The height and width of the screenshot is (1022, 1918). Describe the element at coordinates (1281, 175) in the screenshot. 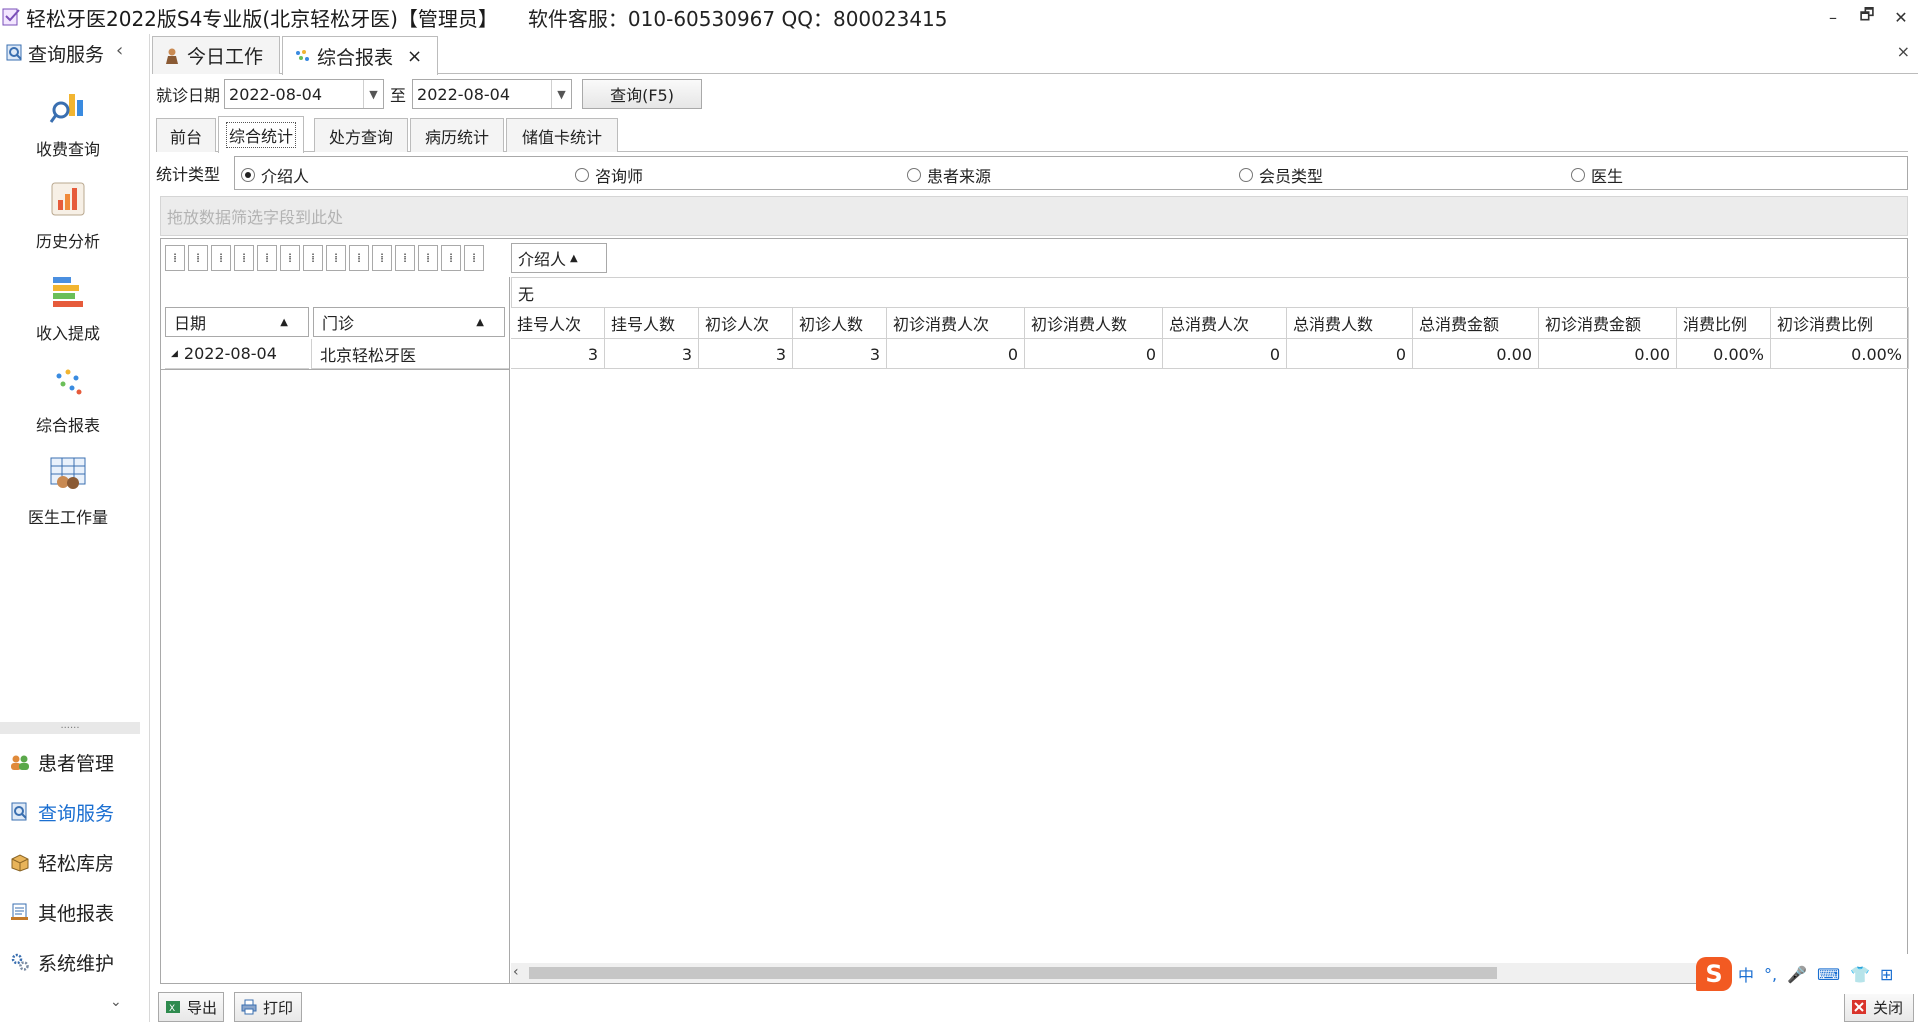

I see `radio-member-type: 会员类型` at that location.